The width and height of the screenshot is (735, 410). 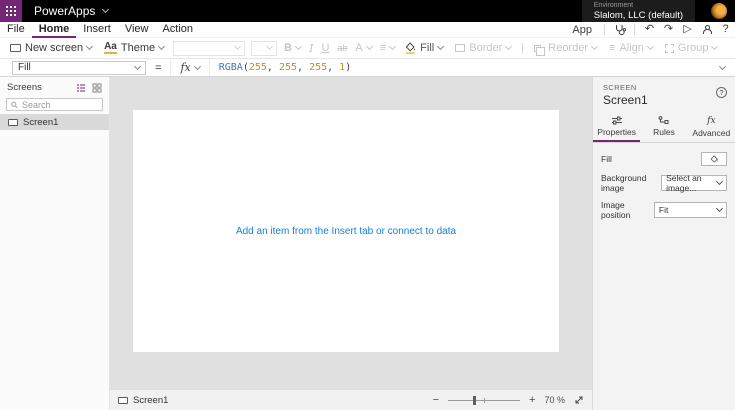 What do you see at coordinates (59, 104) in the screenshot?
I see `search-input` at bounding box center [59, 104].